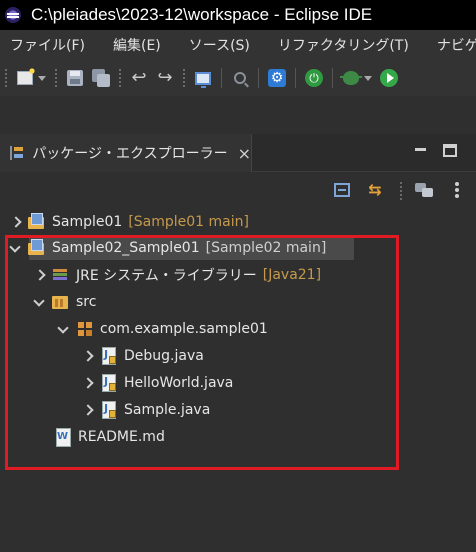 The height and width of the screenshot is (552, 476). I want to click on save-all-button, so click(101, 78).